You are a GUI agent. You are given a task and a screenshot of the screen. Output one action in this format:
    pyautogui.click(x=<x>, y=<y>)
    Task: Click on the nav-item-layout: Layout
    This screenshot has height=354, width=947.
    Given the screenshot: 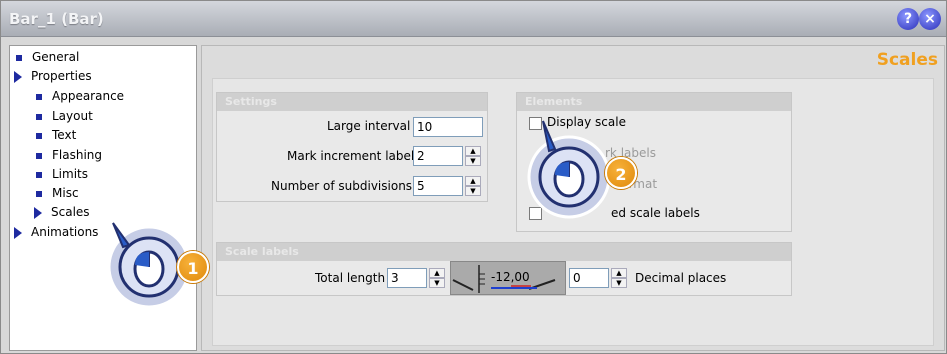 What is the action you would take?
    pyautogui.click(x=64, y=116)
    